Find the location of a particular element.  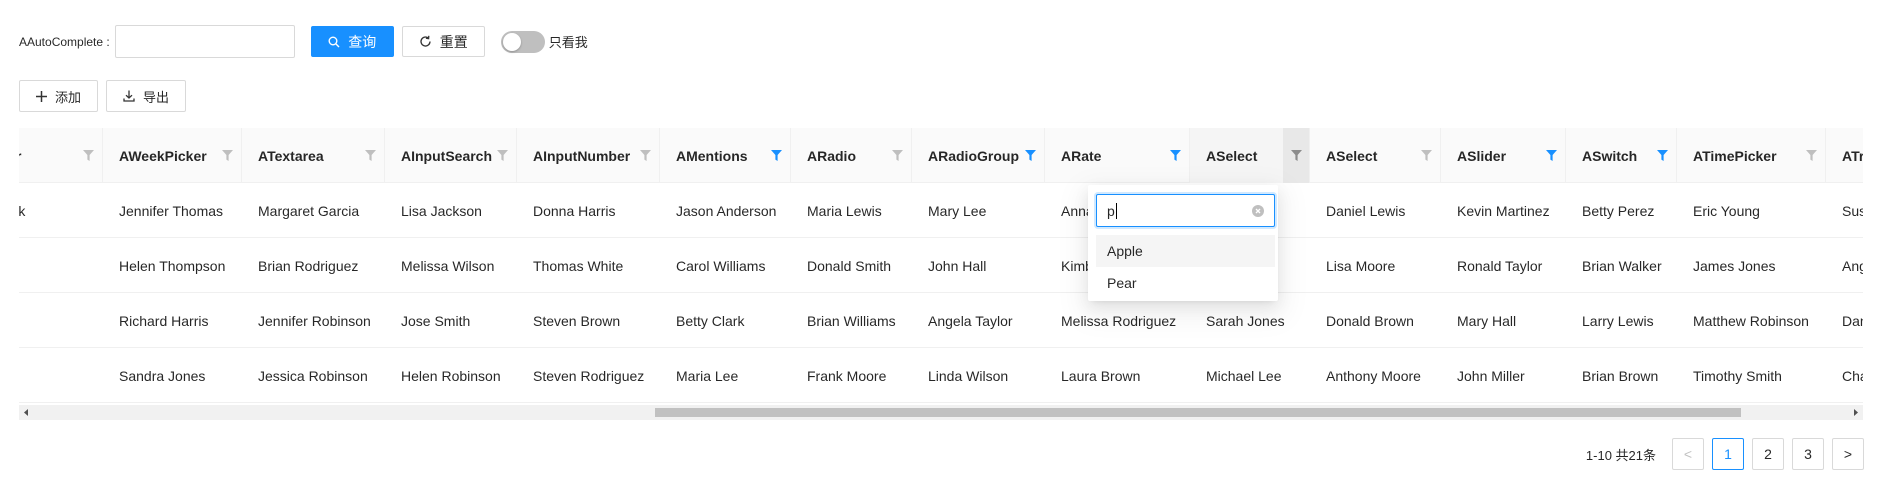

table-cell: James Jones is located at coordinates (1734, 265).